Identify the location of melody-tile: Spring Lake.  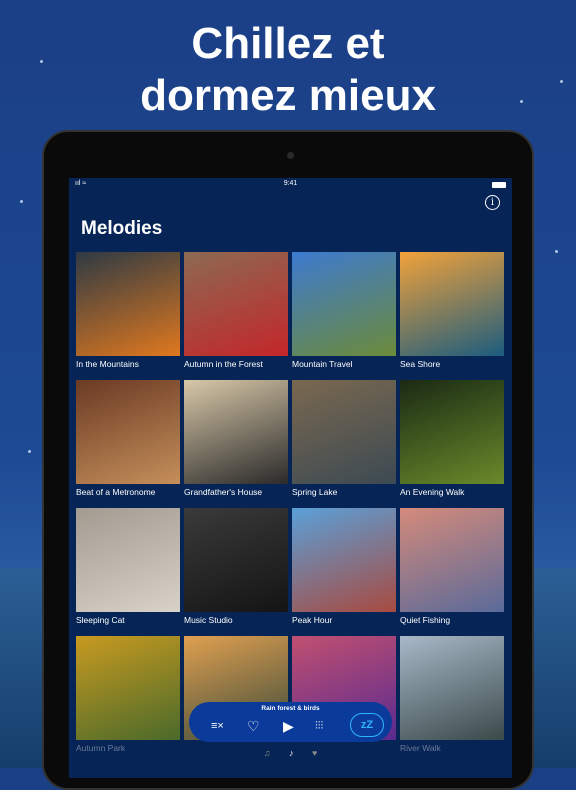
(344, 438).